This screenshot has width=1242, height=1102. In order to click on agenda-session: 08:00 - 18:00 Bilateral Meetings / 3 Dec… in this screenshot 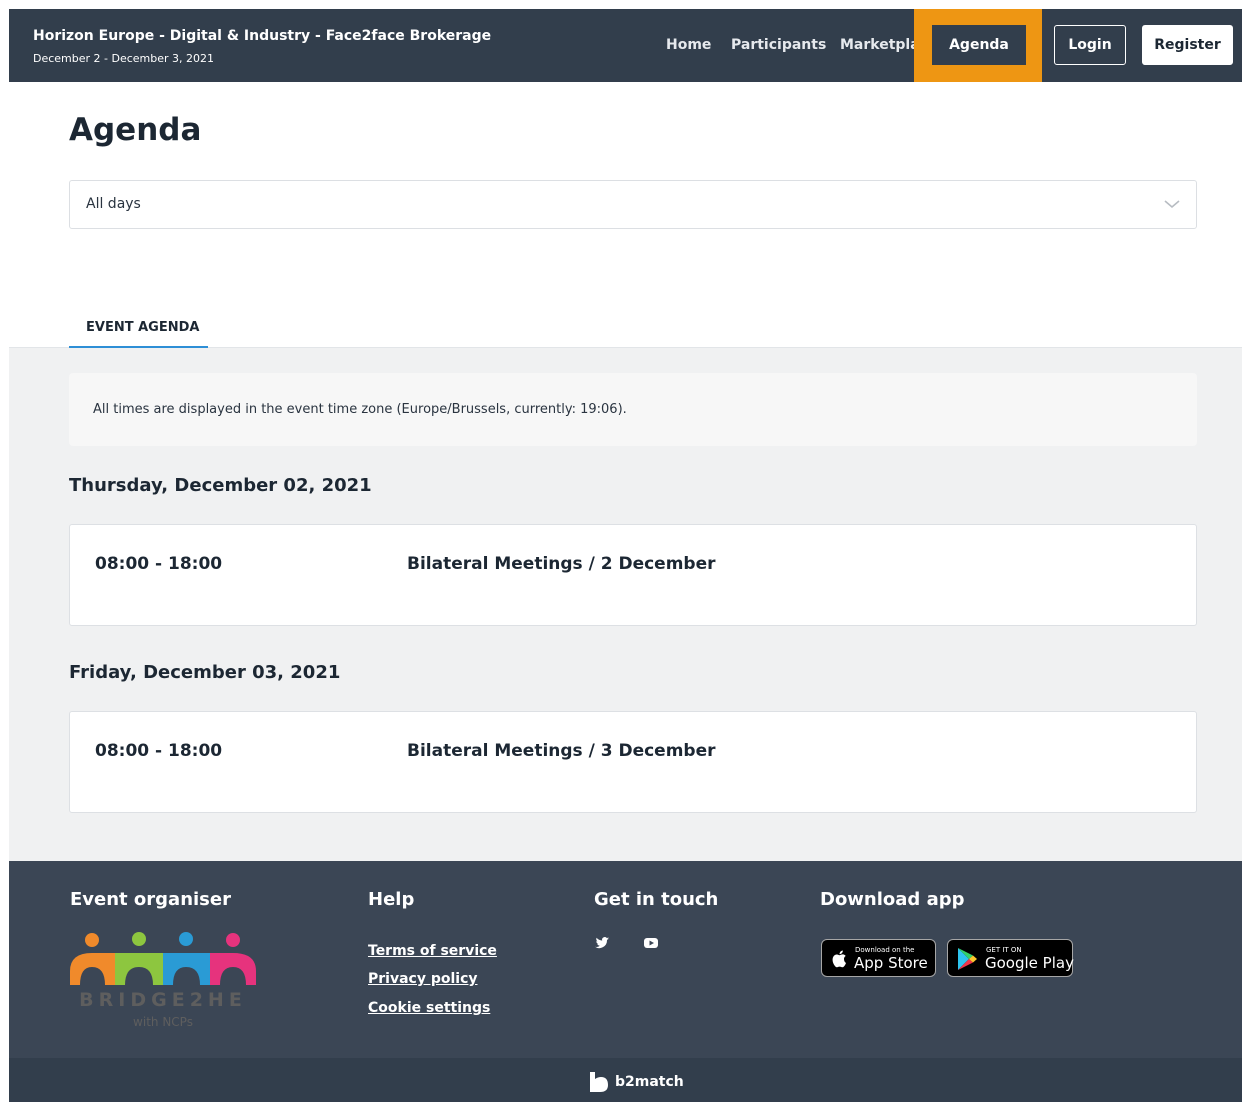, I will do `click(633, 762)`.